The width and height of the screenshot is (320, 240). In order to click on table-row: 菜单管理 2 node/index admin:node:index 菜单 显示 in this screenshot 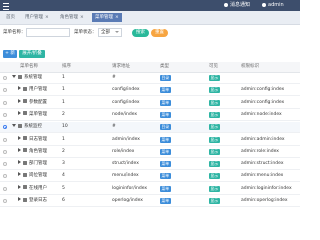, I will do `click(150, 115)`.